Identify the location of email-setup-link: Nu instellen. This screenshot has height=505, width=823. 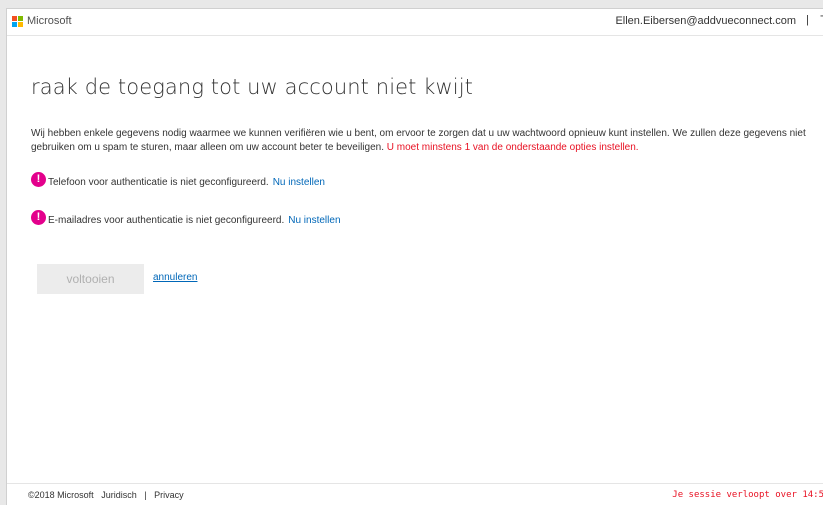
(314, 220).